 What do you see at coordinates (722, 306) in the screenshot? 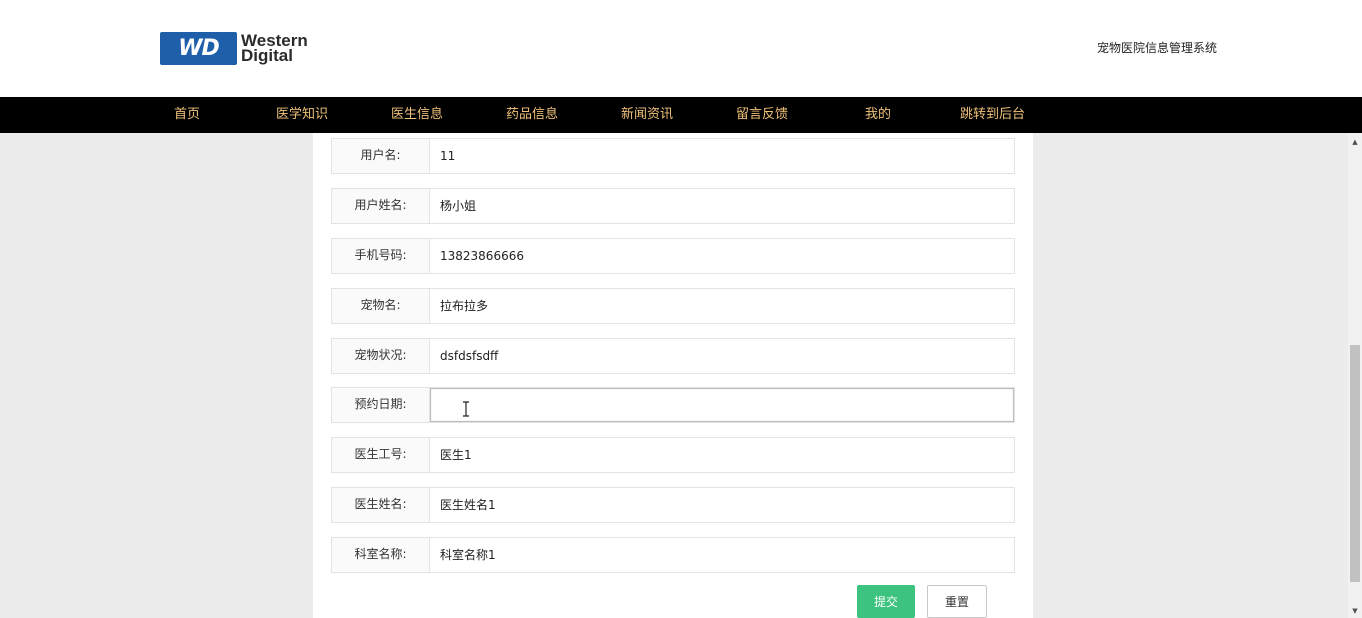
I see `pet-name-field` at bounding box center [722, 306].